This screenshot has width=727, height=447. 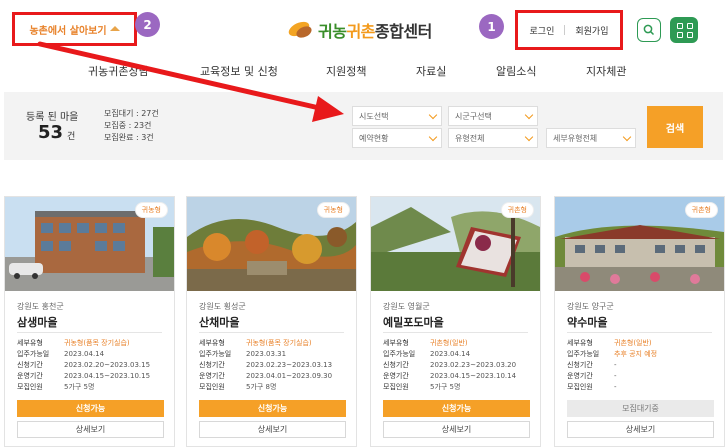 I want to click on village-region: 강원도 횡성군, so click(x=222, y=306).